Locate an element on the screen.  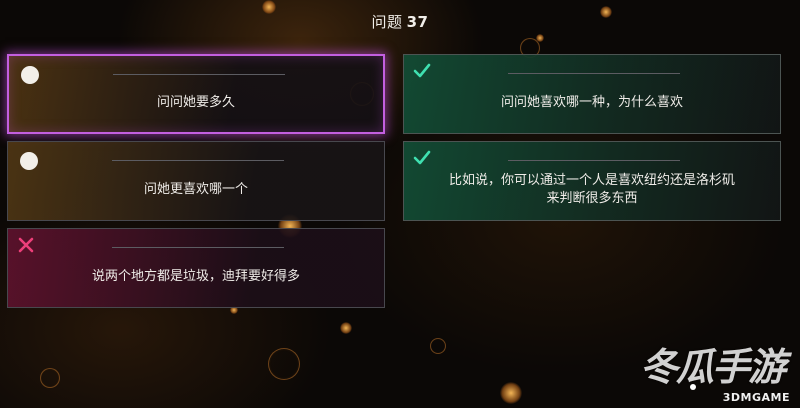
answer-option-1: 问问她要多久 is located at coordinates (196, 94).